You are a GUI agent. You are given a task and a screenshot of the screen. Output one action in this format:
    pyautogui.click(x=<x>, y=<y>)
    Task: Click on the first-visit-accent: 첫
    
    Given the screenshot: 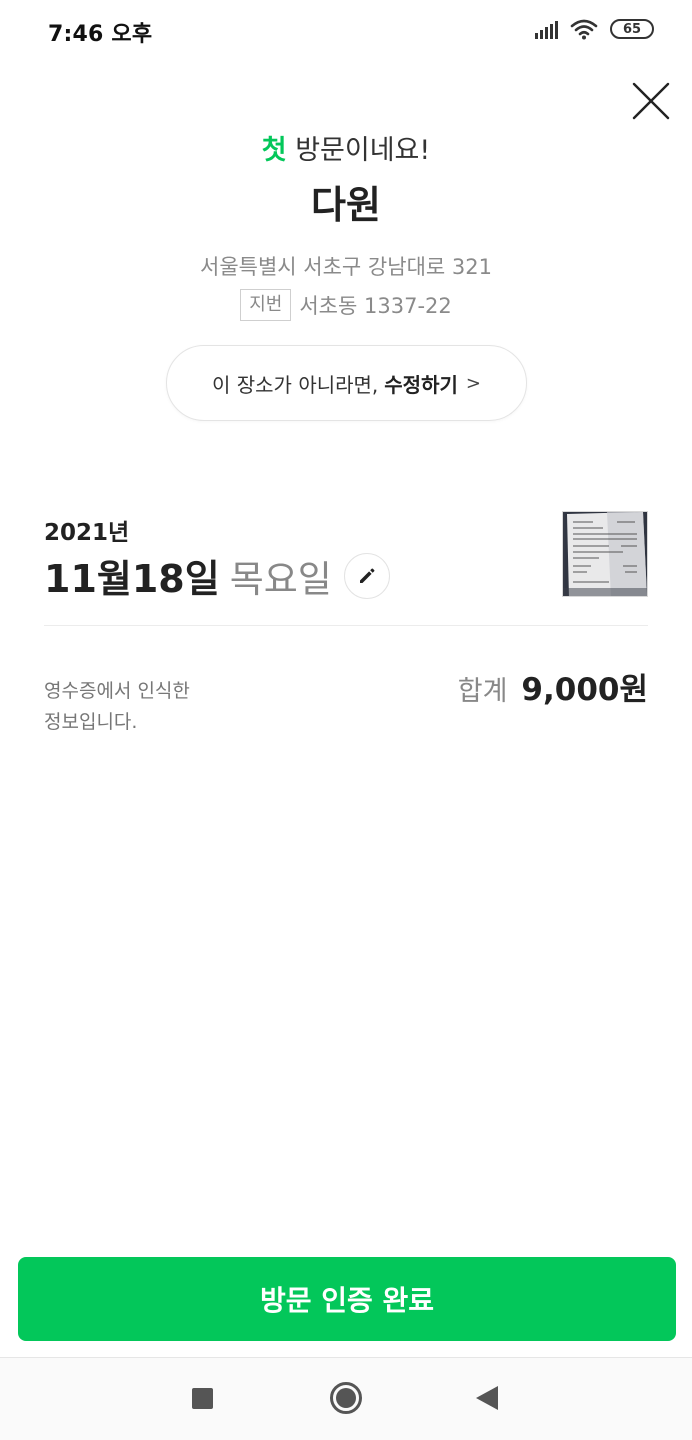 What is the action you would take?
    pyautogui.click(x=274, y=150)
    